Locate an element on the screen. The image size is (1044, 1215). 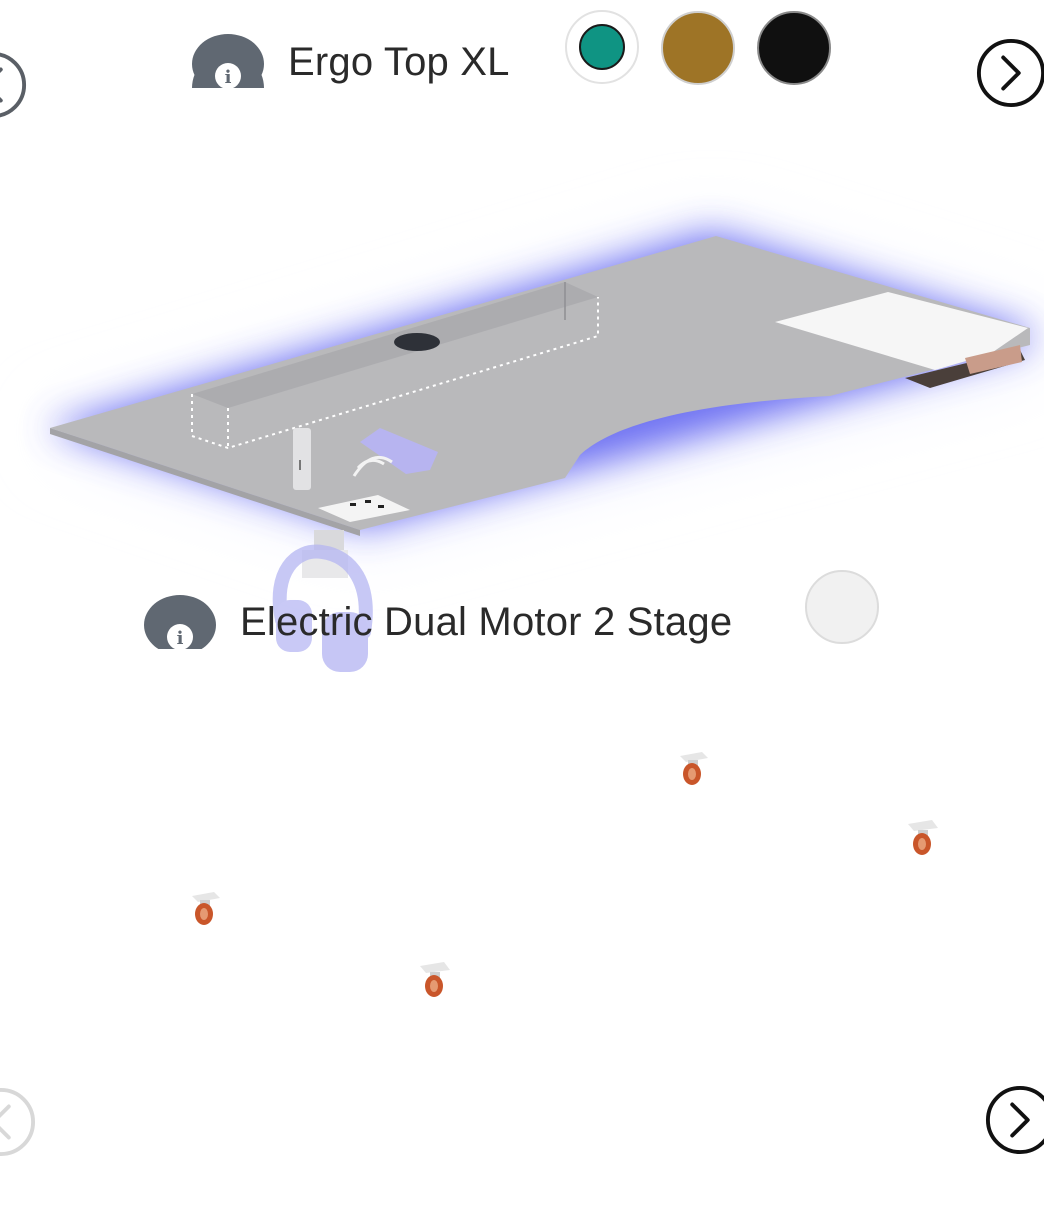
base-info-button: i is located at coordinates (180, 618).